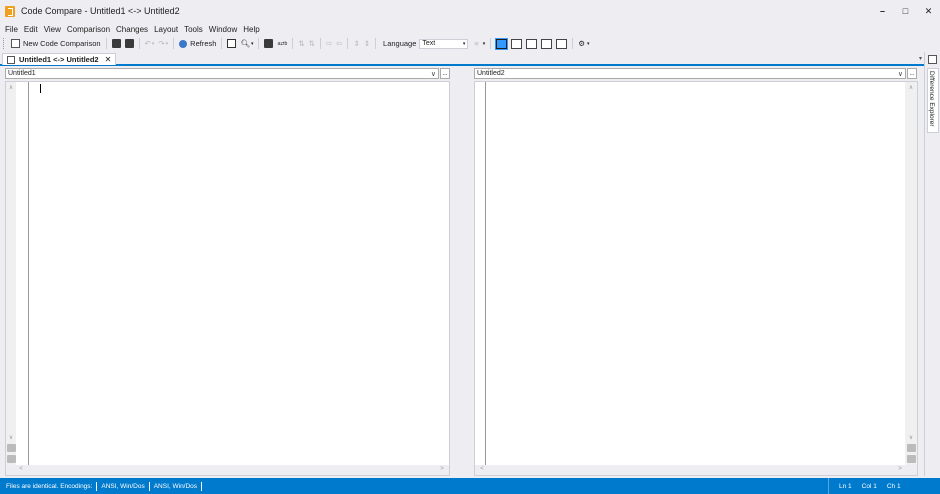 This screenshot has height=494, width=940. Describe the element at coordinates (869, 486) in the screenshot. I see `column-number: Col 1` at that location.